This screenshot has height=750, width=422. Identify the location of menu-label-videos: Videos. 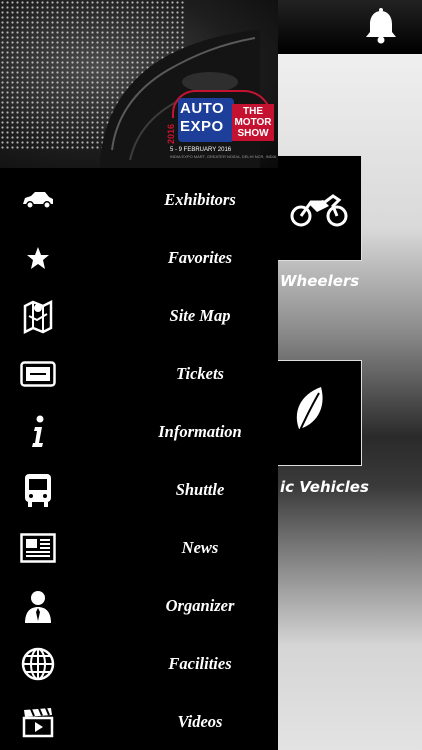
(200, 721).